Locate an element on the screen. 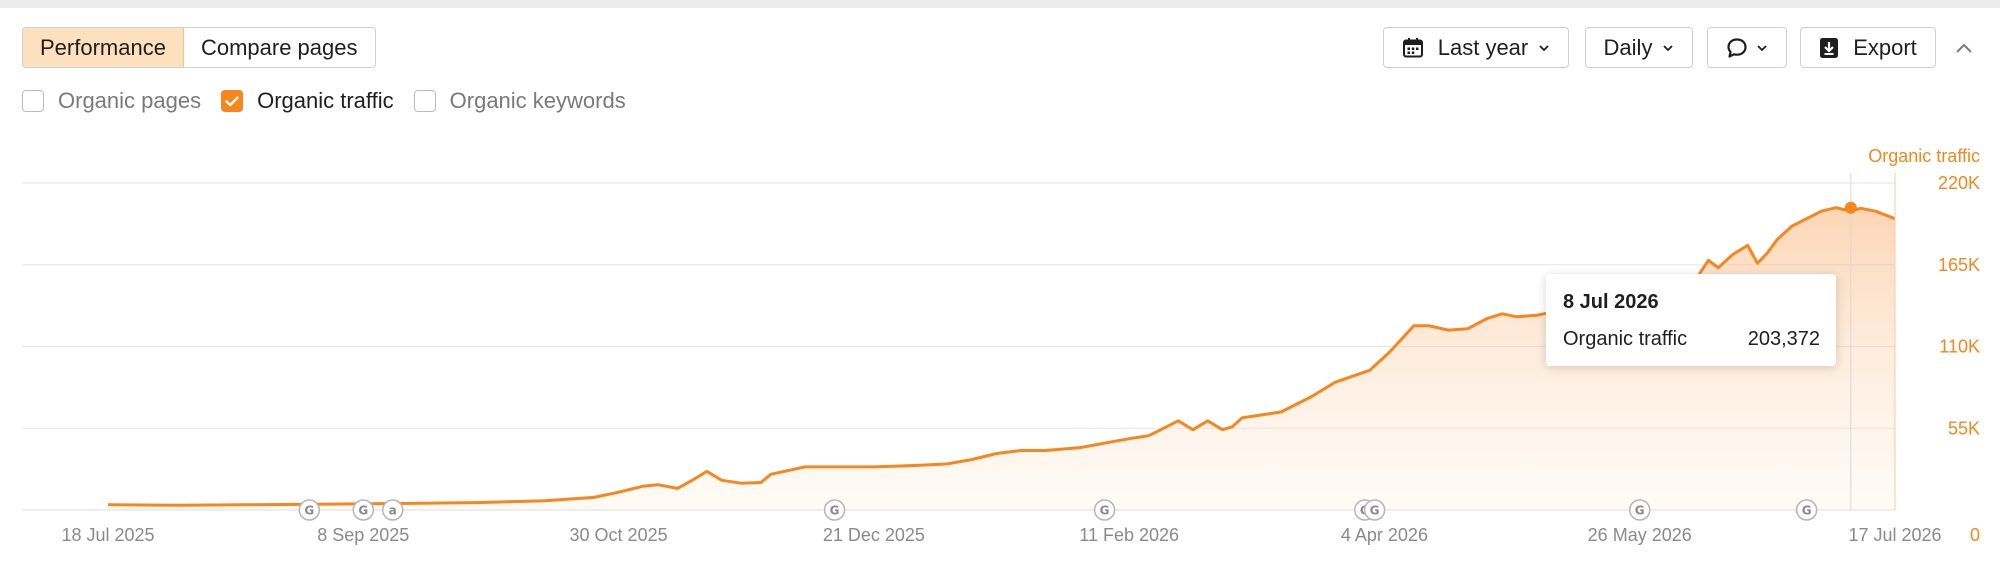 The width and height of the screenshot is (2000, 570). export-label: Export is located at coordinates (1885, 47).